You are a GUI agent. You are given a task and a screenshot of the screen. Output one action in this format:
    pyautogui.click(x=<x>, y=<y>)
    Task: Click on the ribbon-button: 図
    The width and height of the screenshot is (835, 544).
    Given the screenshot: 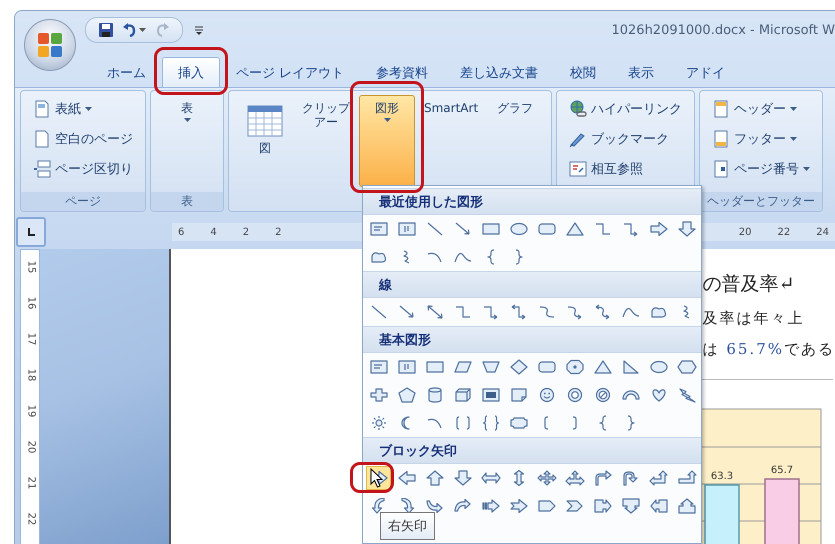 What is the action you would take?
    pyautogui.click(x=265, y=141)
    